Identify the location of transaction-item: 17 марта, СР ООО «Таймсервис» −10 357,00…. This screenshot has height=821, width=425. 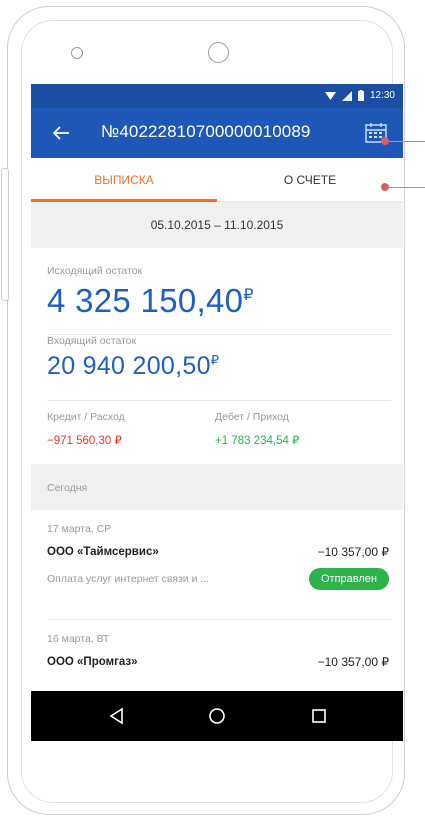
(217, 565).